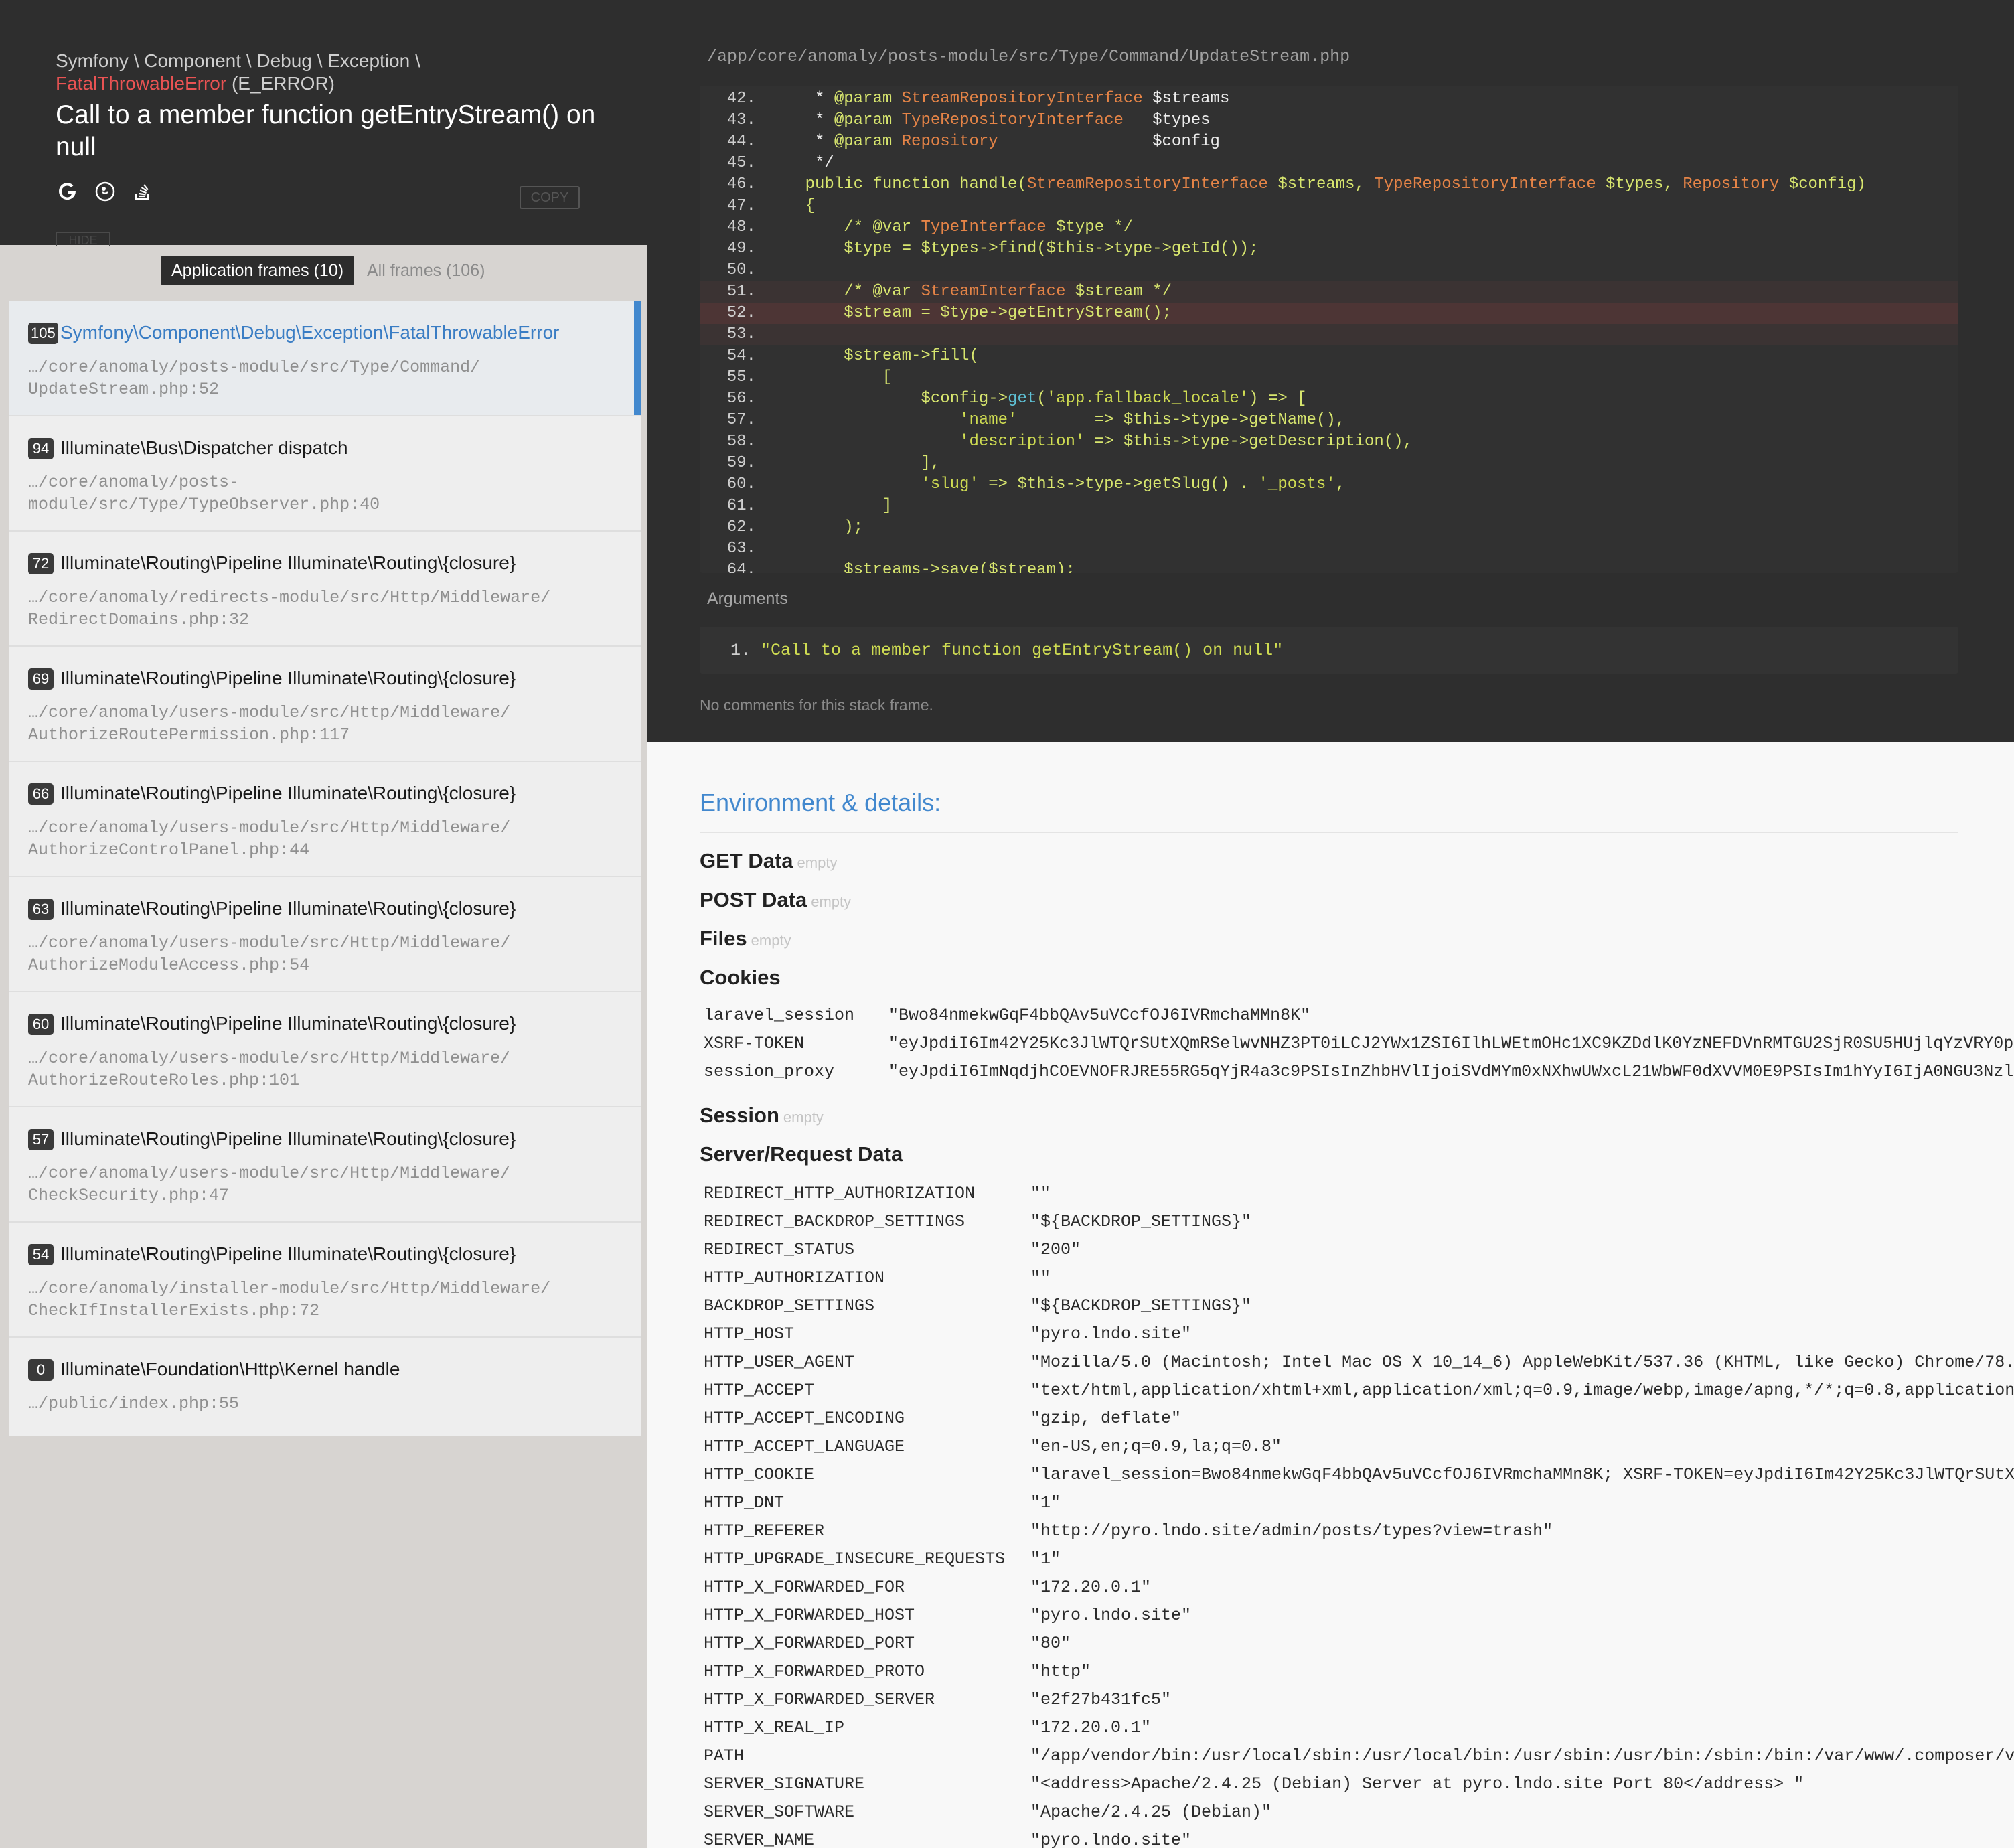 This screenshot has width=2014, height=1848. I want to click on frame-class: Illuminate\Foundation\Http\Kernel handle, so click(230, 1369).